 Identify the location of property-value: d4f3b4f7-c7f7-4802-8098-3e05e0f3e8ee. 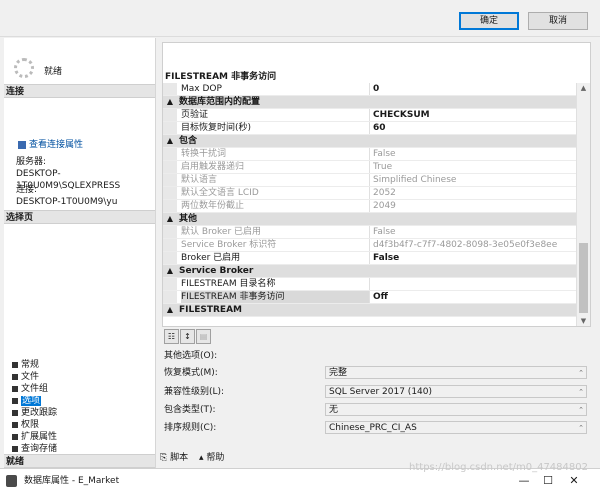
(475, 245).